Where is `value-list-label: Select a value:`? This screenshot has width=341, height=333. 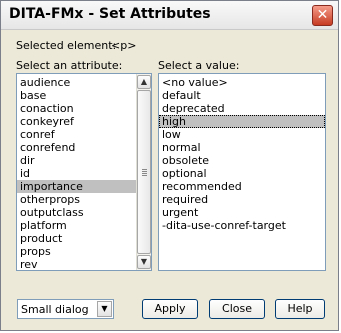
value-list-label: Select a value: is located at coordinates (199, 65).